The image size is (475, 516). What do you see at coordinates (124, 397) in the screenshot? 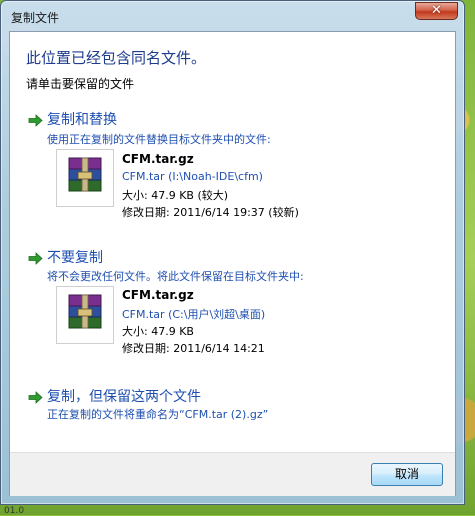
I see `option-title: 复制，但保留这两个文件` at bounding box center [124, 397].